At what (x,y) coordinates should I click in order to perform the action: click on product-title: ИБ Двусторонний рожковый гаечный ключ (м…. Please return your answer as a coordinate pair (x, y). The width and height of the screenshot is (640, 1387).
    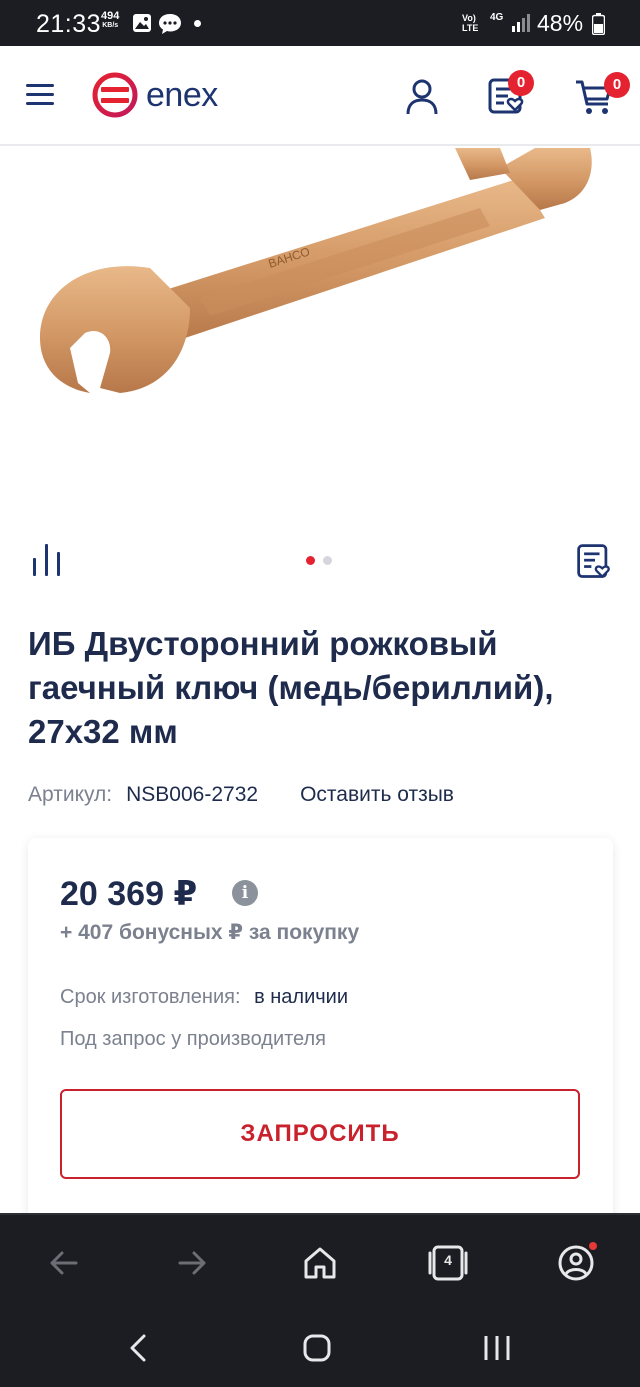
    Looking at the image, I should click on (291, 687).